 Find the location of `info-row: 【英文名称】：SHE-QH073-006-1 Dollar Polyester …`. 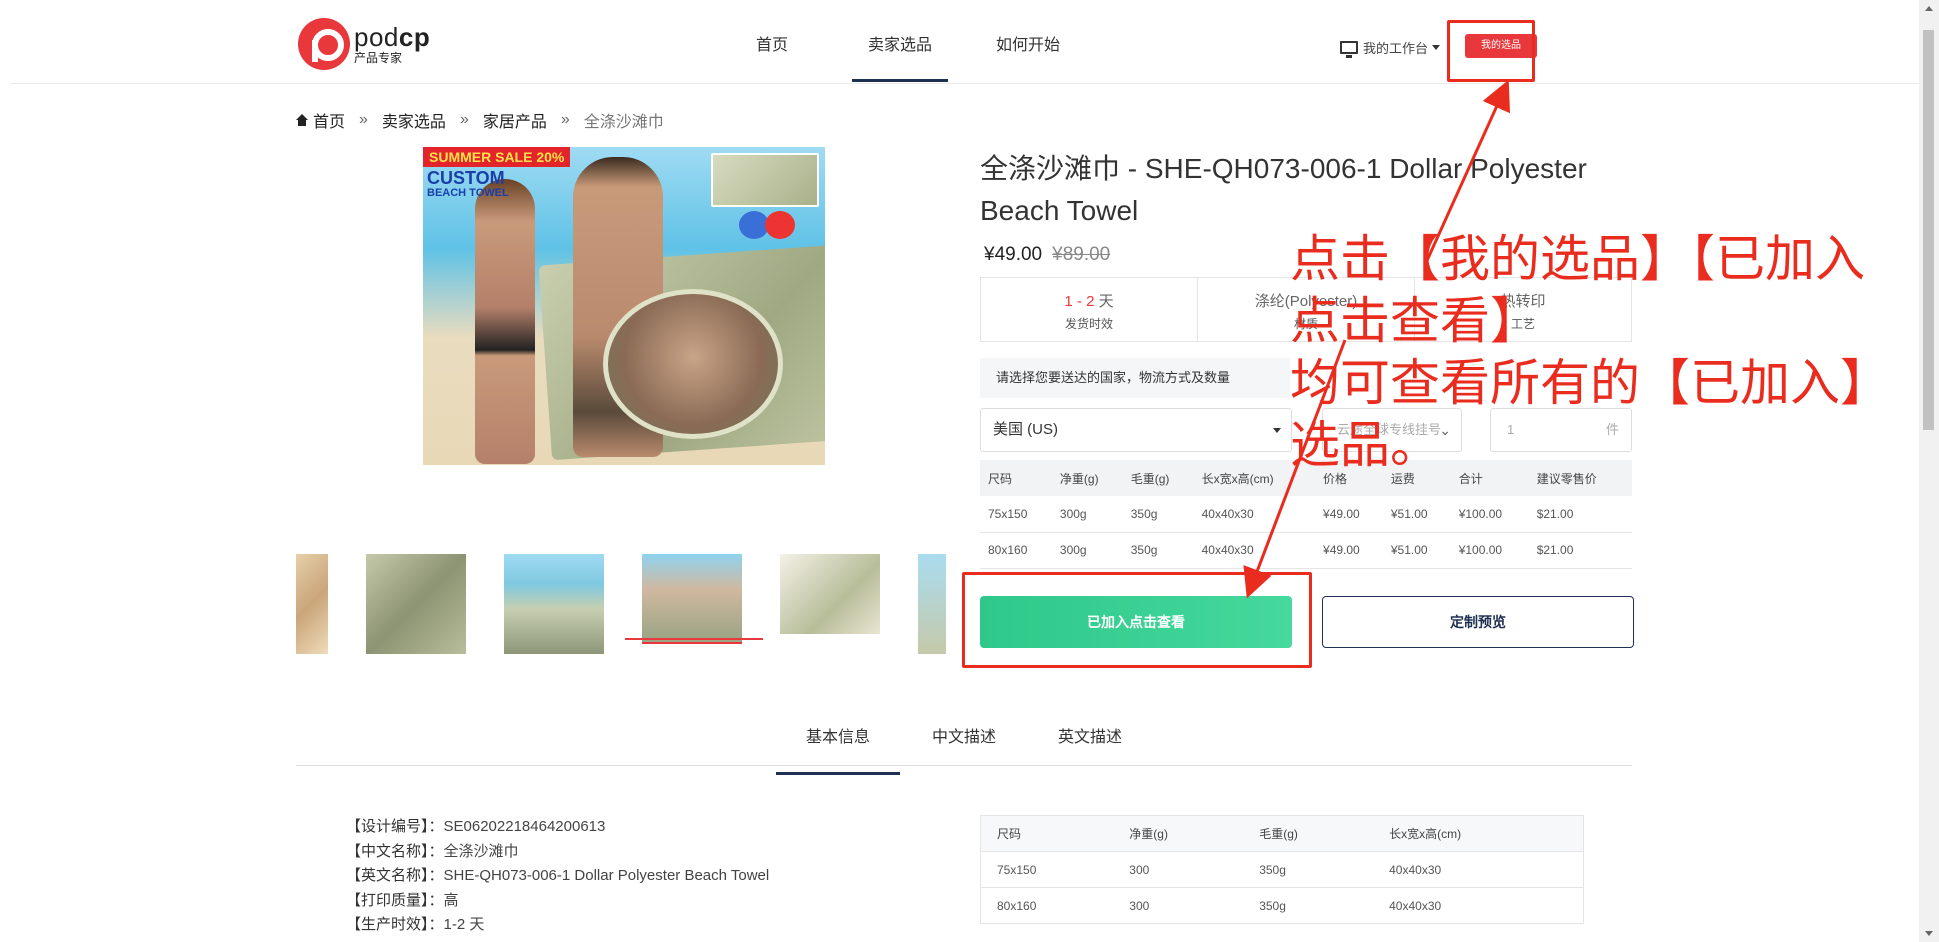

info-row: 【英文名称】：SHE-QH073-006-1 Dollar Polyester … is located at coordinates (558, 875).